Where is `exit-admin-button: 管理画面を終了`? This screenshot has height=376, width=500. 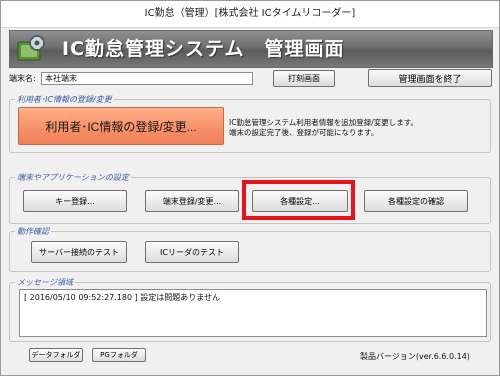
exit-admin-button: 管理画面を終了 is located at coordinates (430, 78).